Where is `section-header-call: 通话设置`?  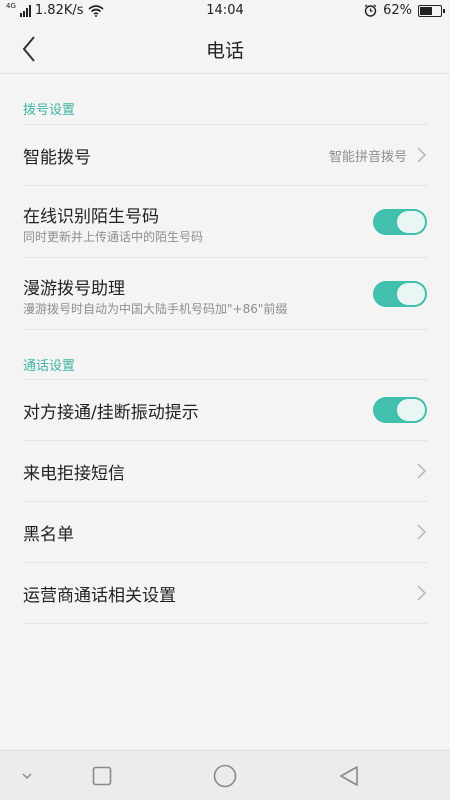 section-header-call: 通话设置 is located at coordinates (225, 354).